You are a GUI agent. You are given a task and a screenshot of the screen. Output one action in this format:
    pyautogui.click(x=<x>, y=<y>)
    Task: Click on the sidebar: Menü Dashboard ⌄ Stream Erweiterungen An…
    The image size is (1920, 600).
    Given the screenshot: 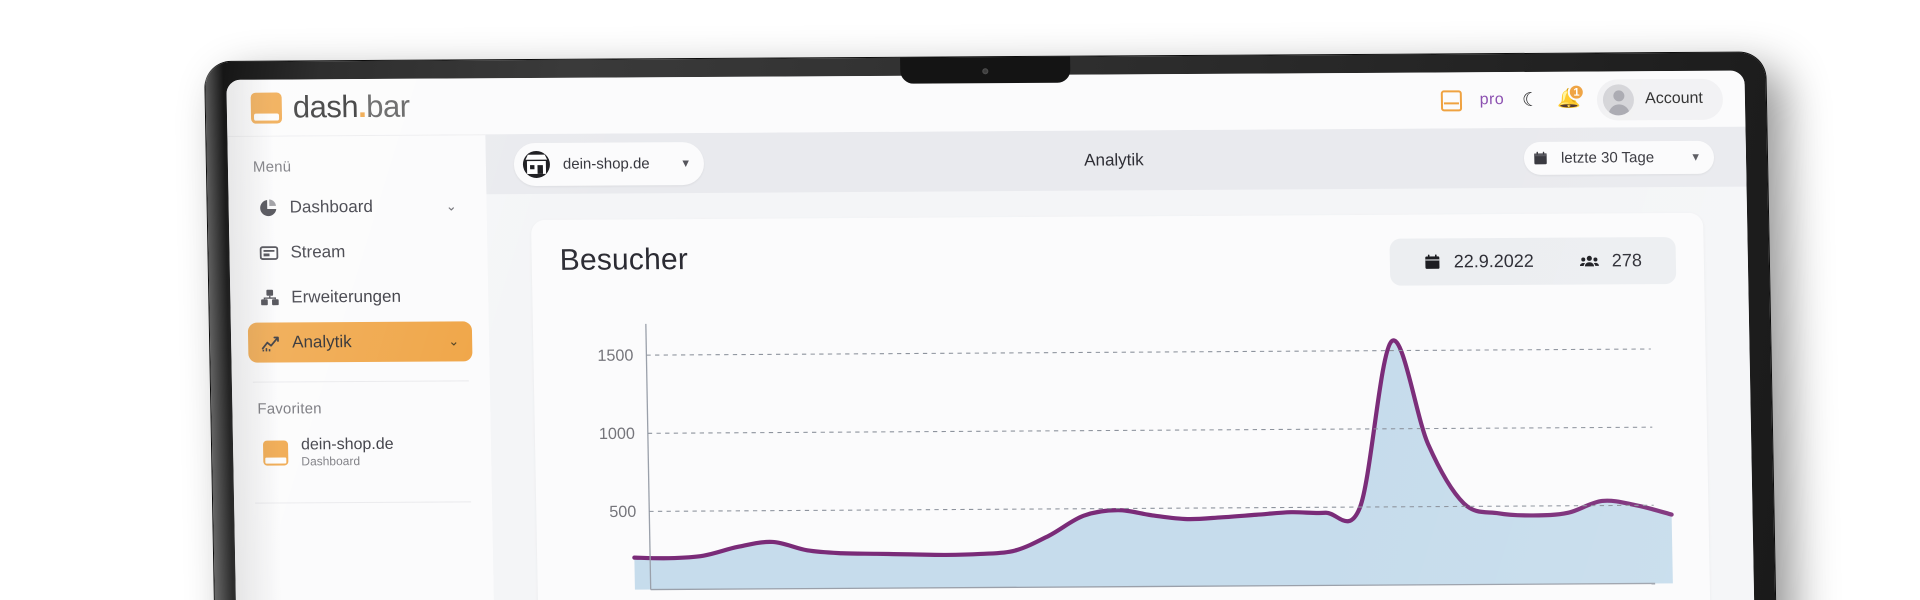 What is the action you would take?
    pyautogui.click(x=361, y=367)
    